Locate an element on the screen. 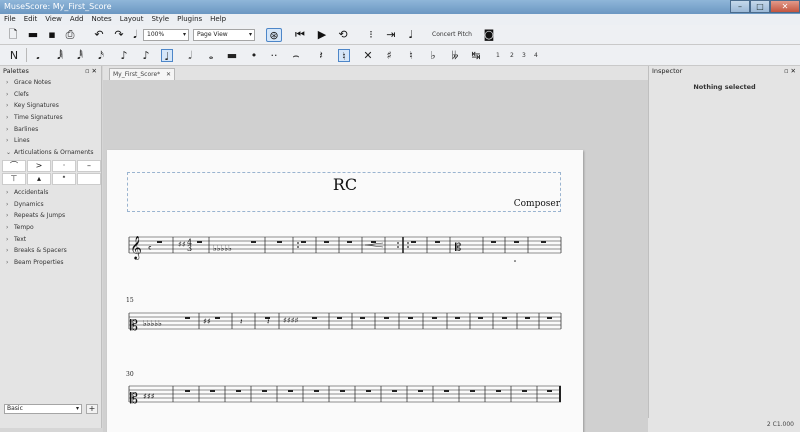  inspector-title: Inspector is located at coordinates (667, 71).